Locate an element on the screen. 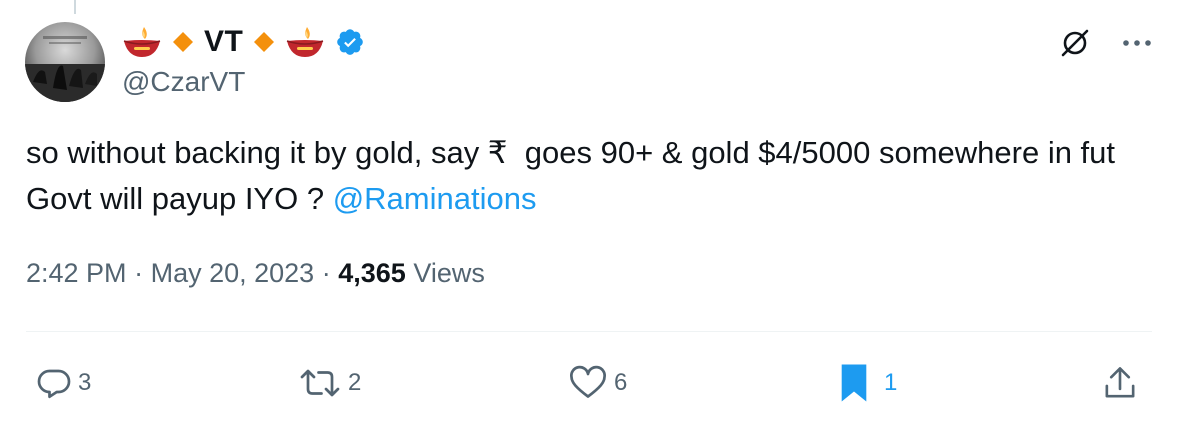 Image resolution: width=1200 pixels, height=424 pixels. share-button is located at coordinates (1120, 383).